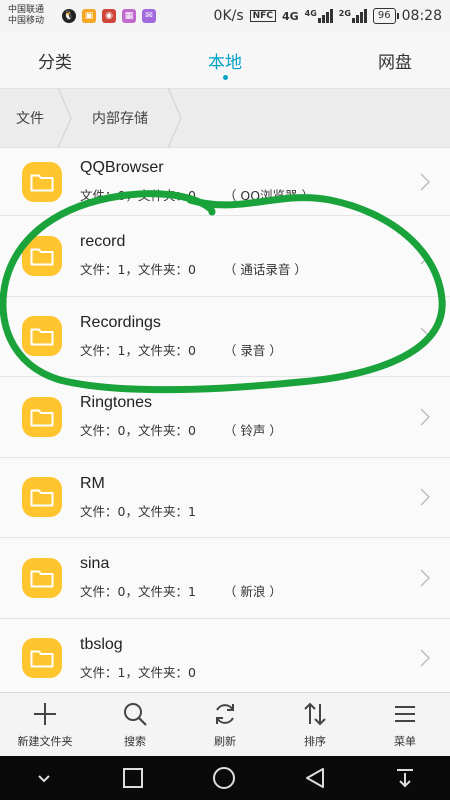 The image size is (450, 800). What do you see at coordinates (421, 16) in the screenshot?
I see `clock: 08:28` at bounding box center [421, 16].